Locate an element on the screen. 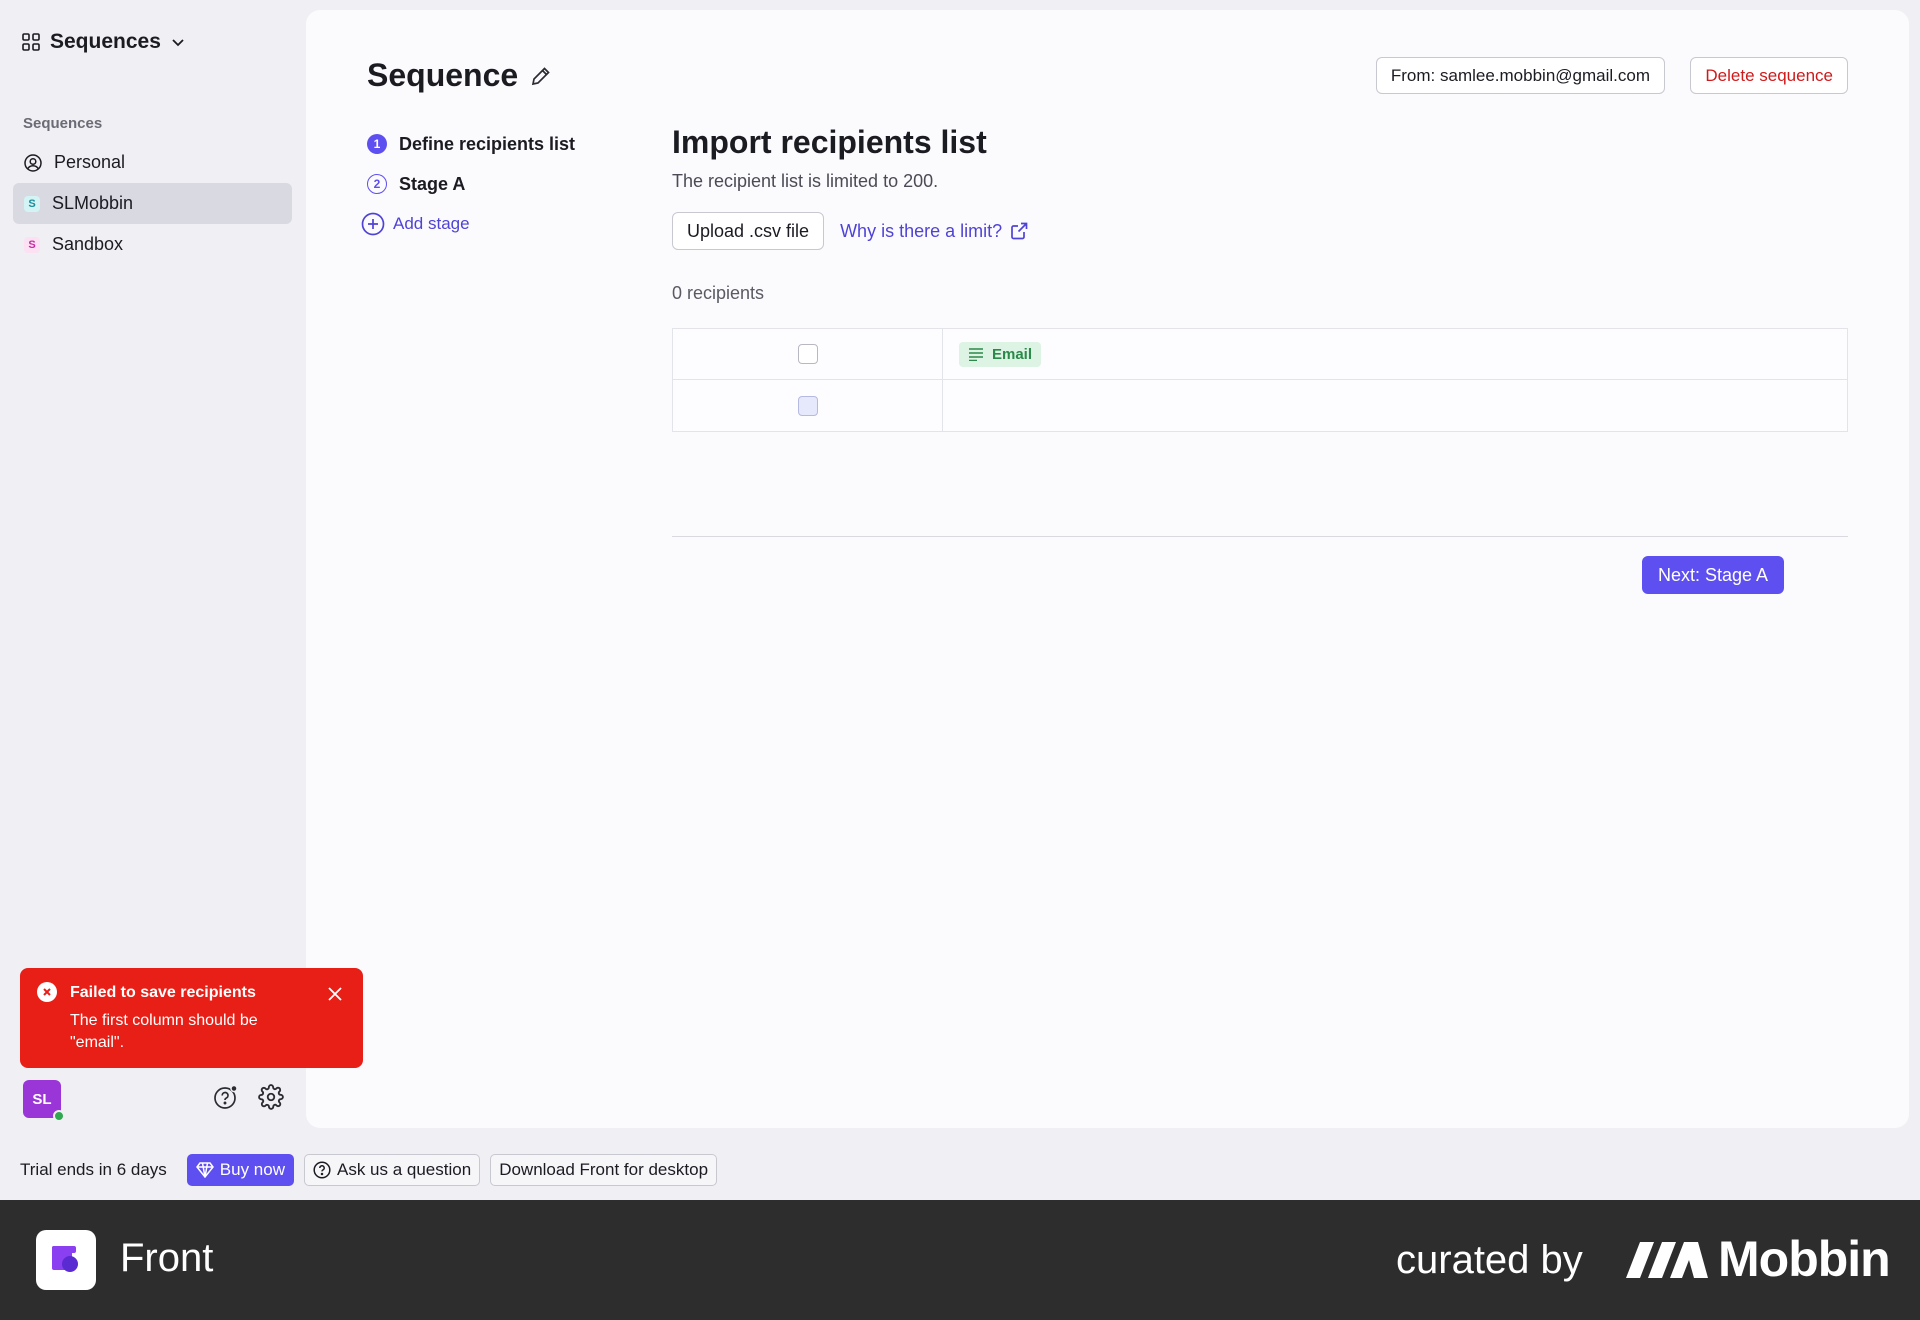 The image size is (1920, 1320). close-icon is located at coordinates (335, 994).